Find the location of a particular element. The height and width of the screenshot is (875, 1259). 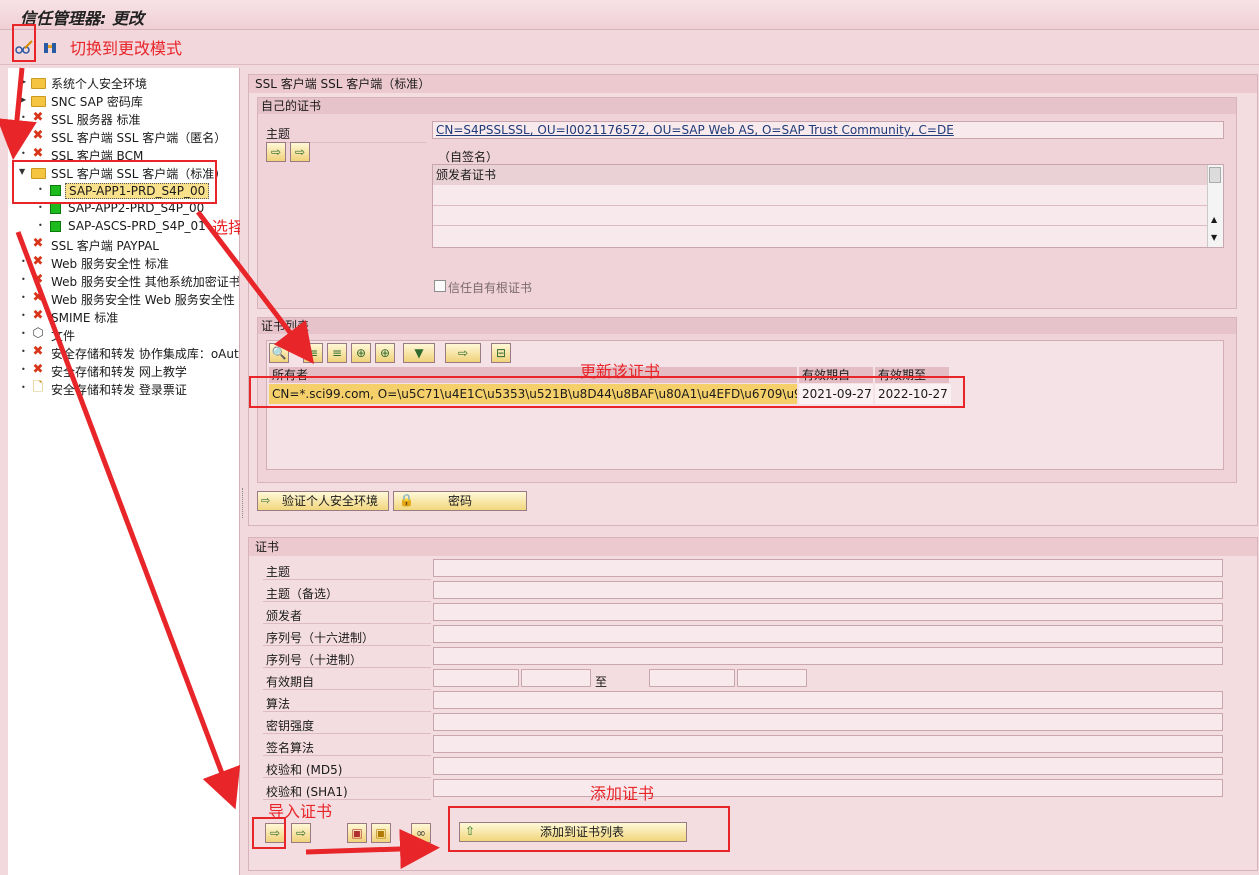

binoculars-icon: ⊕ is located at coordinates (361, 353).